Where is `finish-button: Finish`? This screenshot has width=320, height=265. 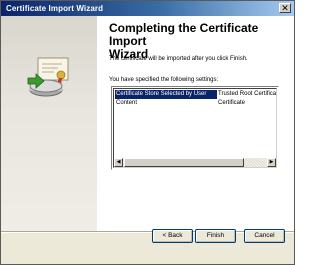
finish-button: Finish is located at coordinates (215, 236).